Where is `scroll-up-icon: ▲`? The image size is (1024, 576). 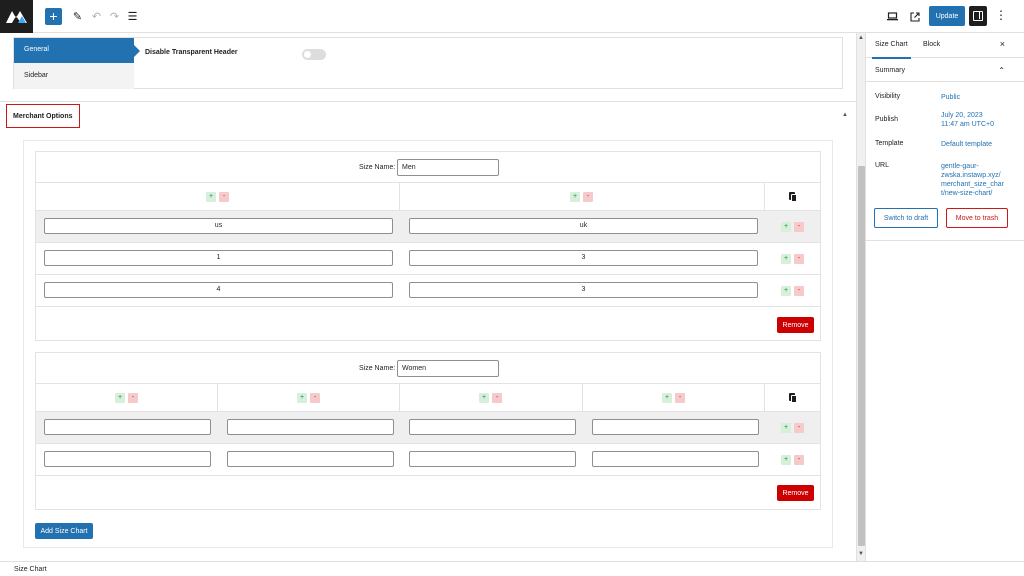
scroll-up-icon: ▲ is located at coordinates (861, 39).